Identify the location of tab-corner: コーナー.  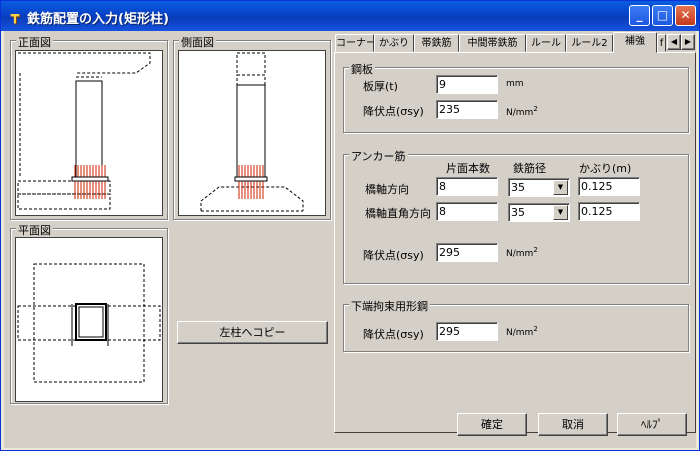
(354, 43).